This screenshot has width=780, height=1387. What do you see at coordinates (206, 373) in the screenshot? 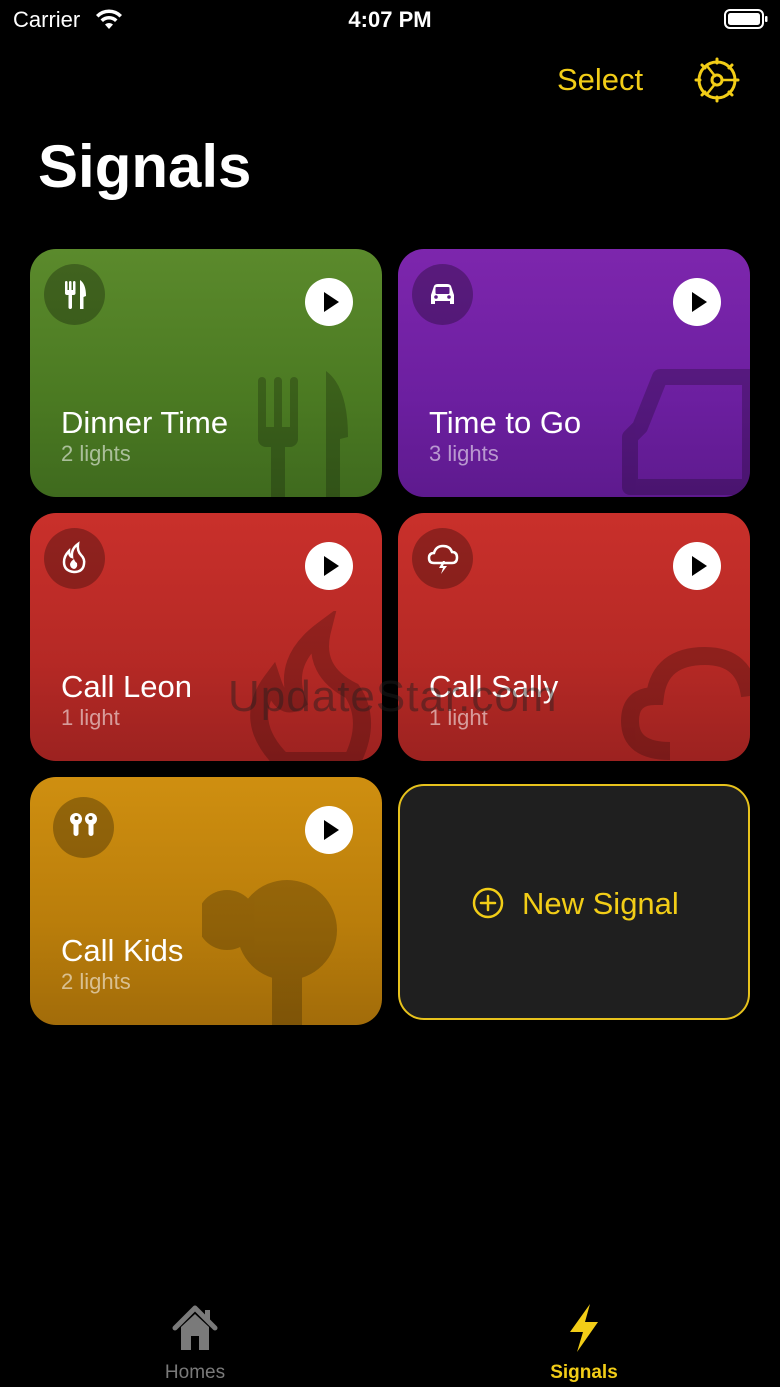
I see `signal-card-dinner-time: Dinner Time 2 lights` at bounding box center [206, 373].